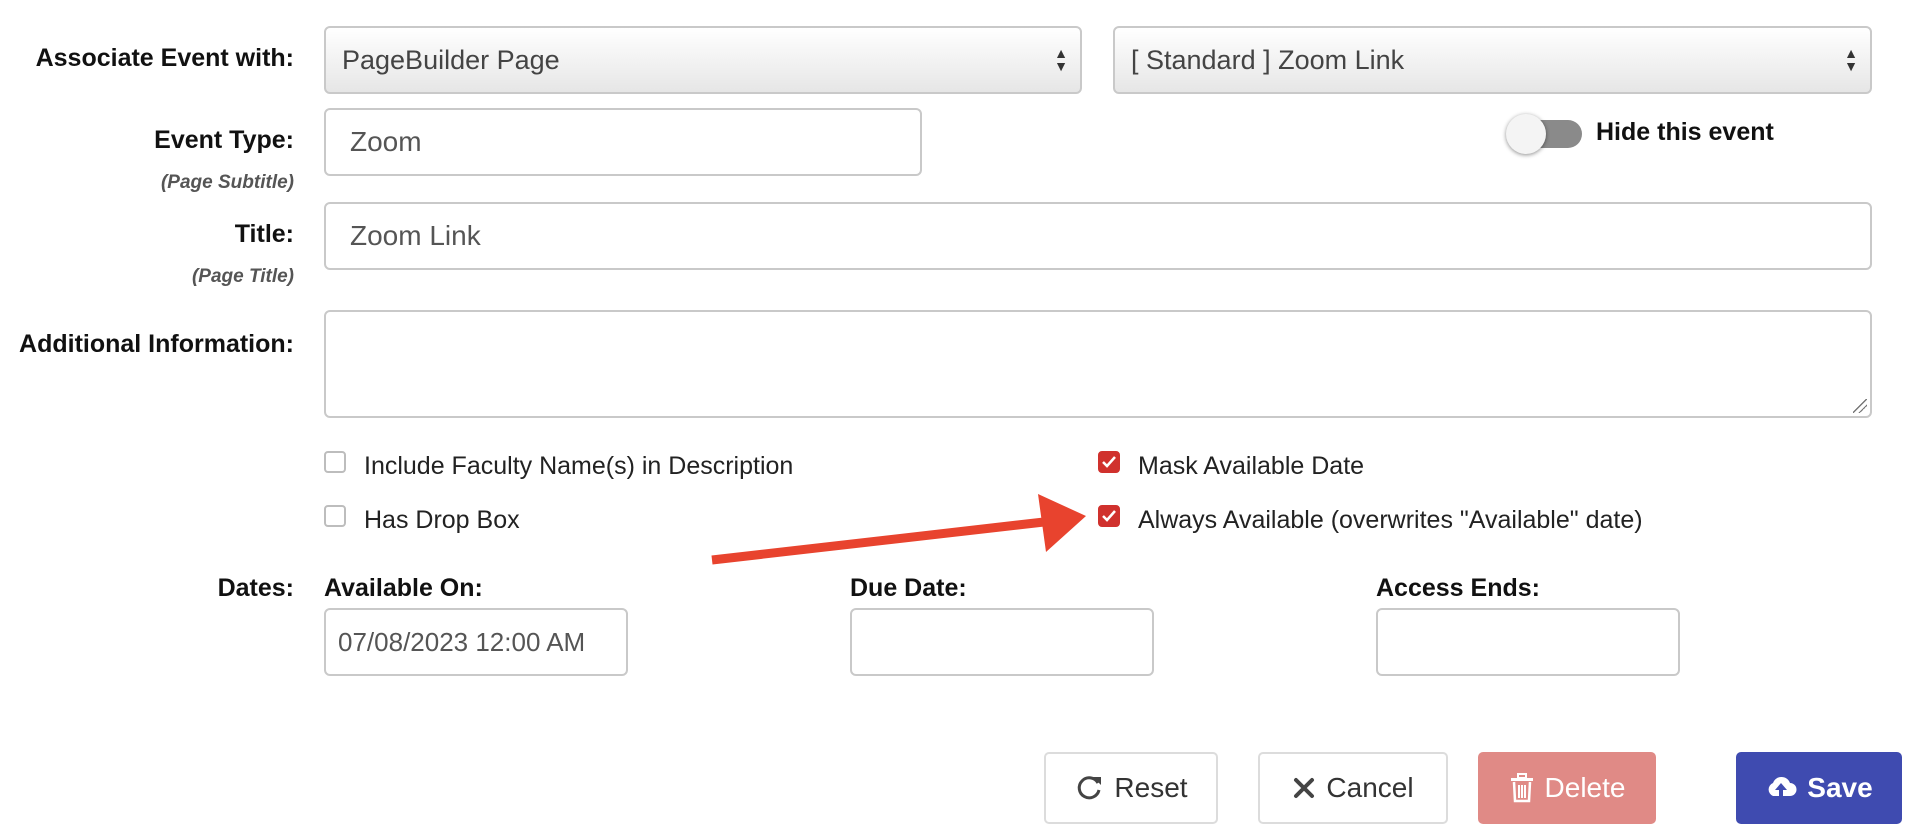  Describe the element at coordinates (1090, 788) in the screenshot. I see `refresh-icon` at that location.